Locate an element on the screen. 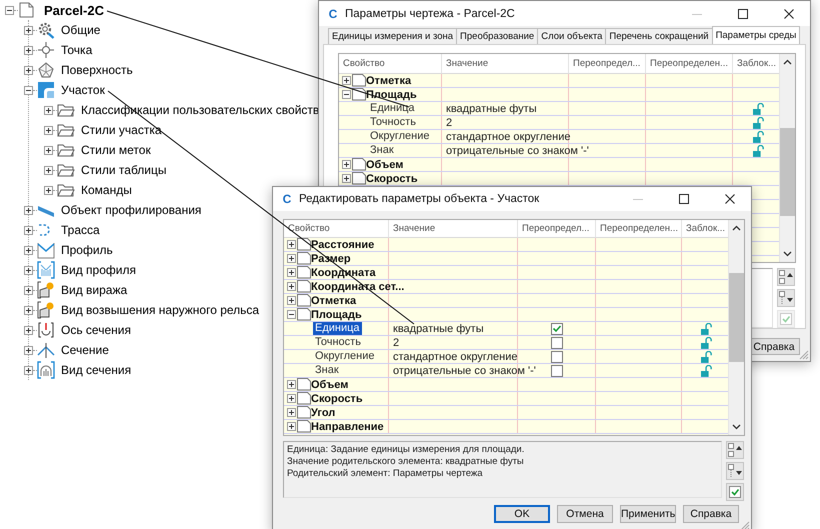  tree-item: Стили таблицы is located at coordinates (123, 170).